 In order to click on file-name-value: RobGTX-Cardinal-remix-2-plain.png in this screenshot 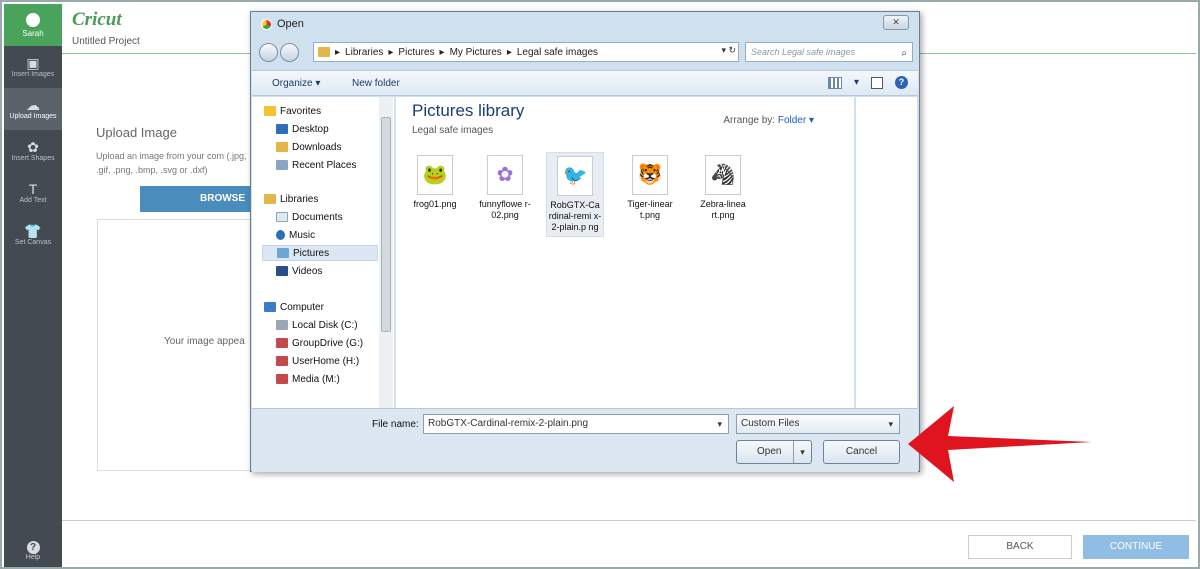, I will do `click(508, 423)`.